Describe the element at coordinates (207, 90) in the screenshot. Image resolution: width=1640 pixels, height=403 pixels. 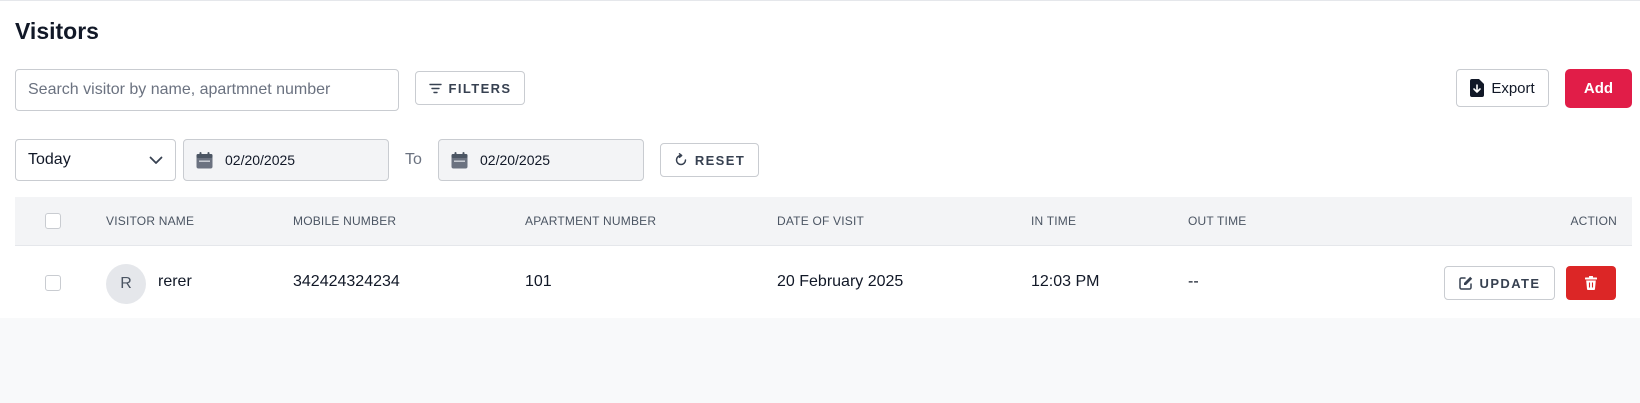
I see `search-input` at that location.